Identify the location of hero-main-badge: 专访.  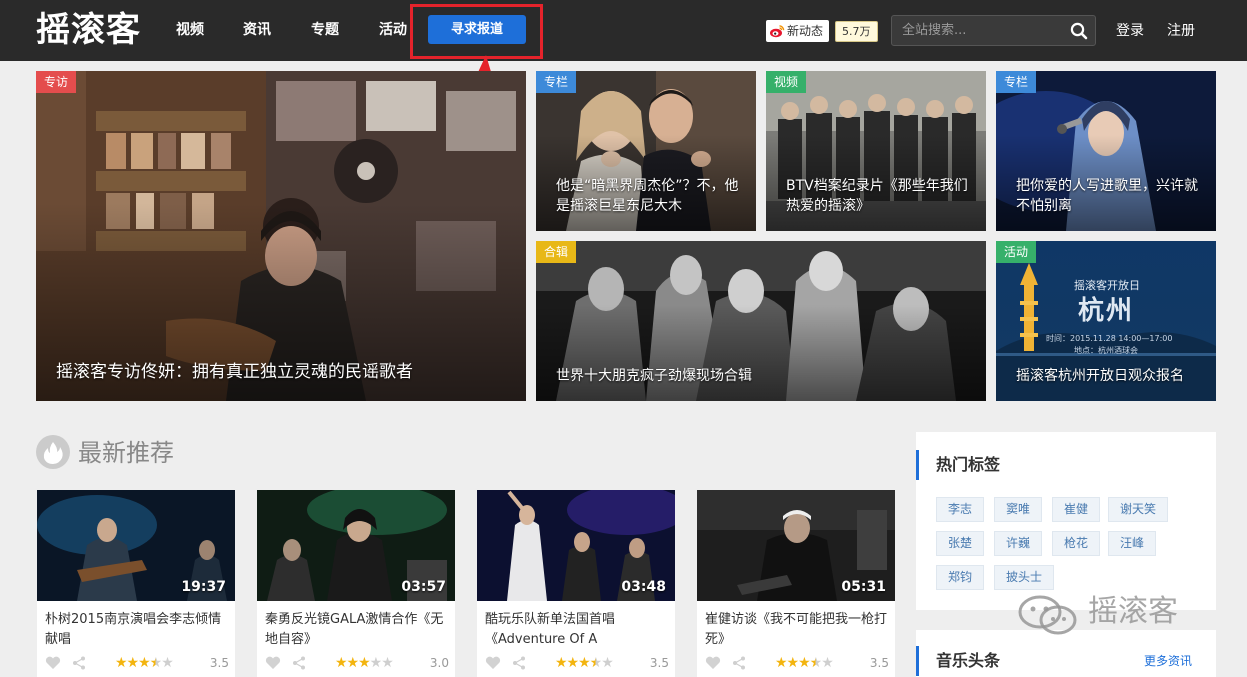
(56, 82).